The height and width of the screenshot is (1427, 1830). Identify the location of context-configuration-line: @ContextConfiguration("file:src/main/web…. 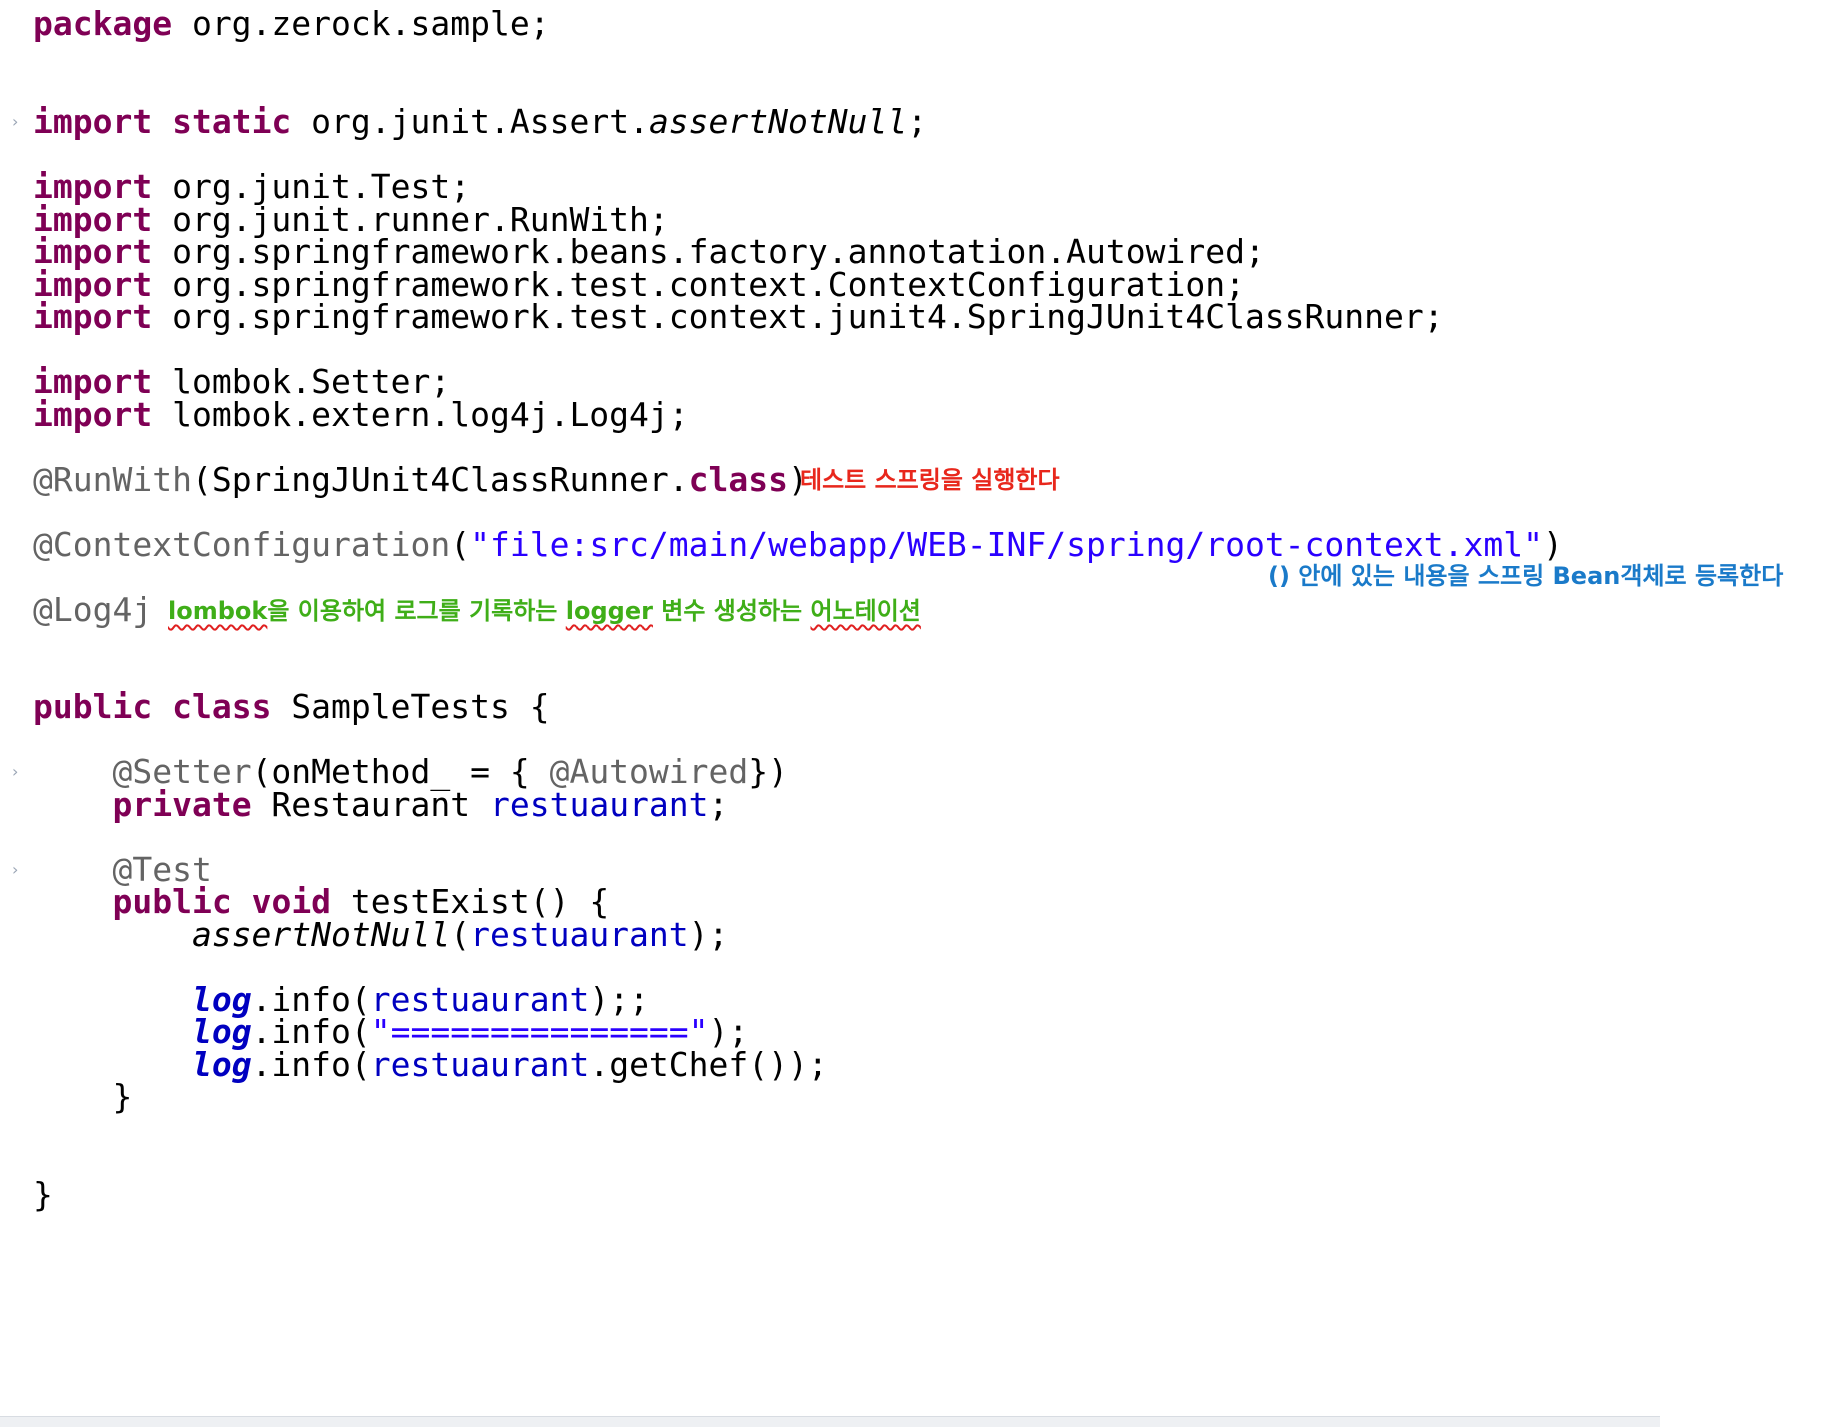
(798, 544).